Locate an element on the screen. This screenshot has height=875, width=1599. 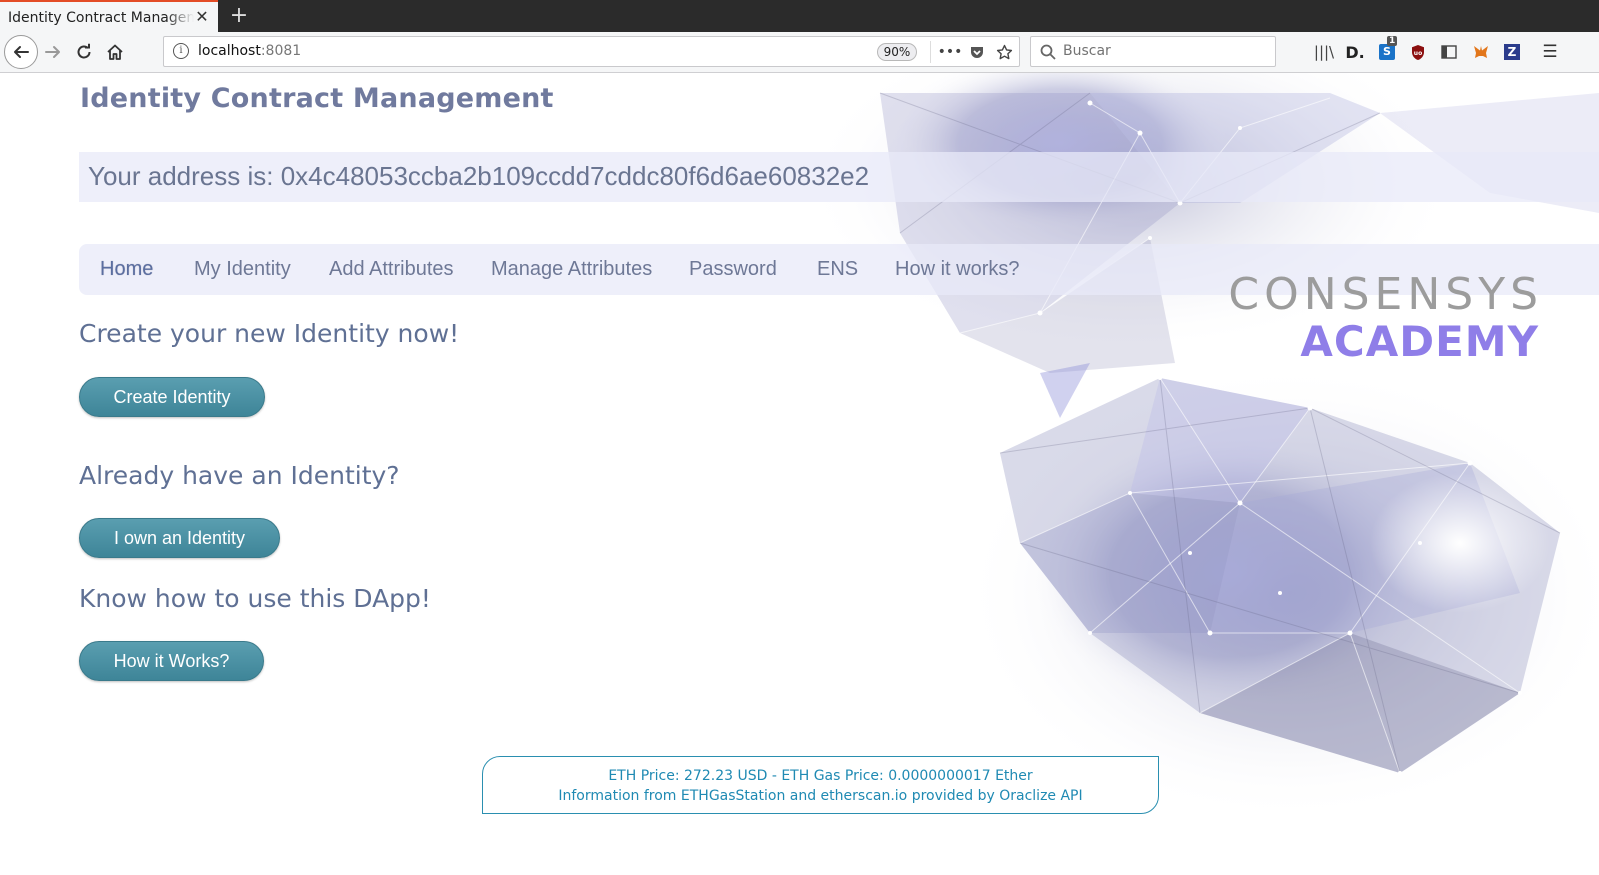
search-bar: Buscar is located at coordinates (1153, 51).